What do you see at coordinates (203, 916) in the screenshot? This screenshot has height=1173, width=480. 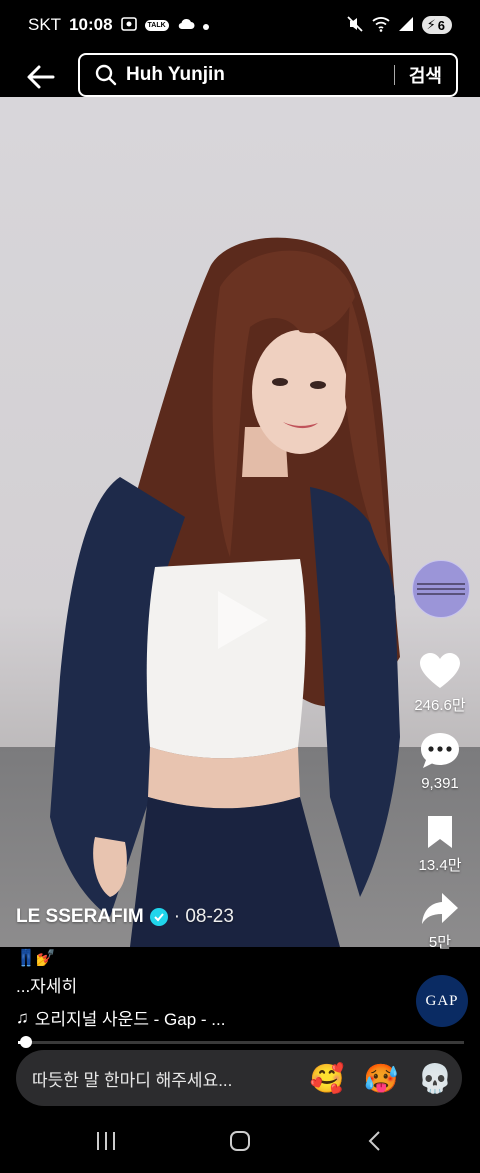 I see `post-date: · 08-23` at bounding box center [203, 916].